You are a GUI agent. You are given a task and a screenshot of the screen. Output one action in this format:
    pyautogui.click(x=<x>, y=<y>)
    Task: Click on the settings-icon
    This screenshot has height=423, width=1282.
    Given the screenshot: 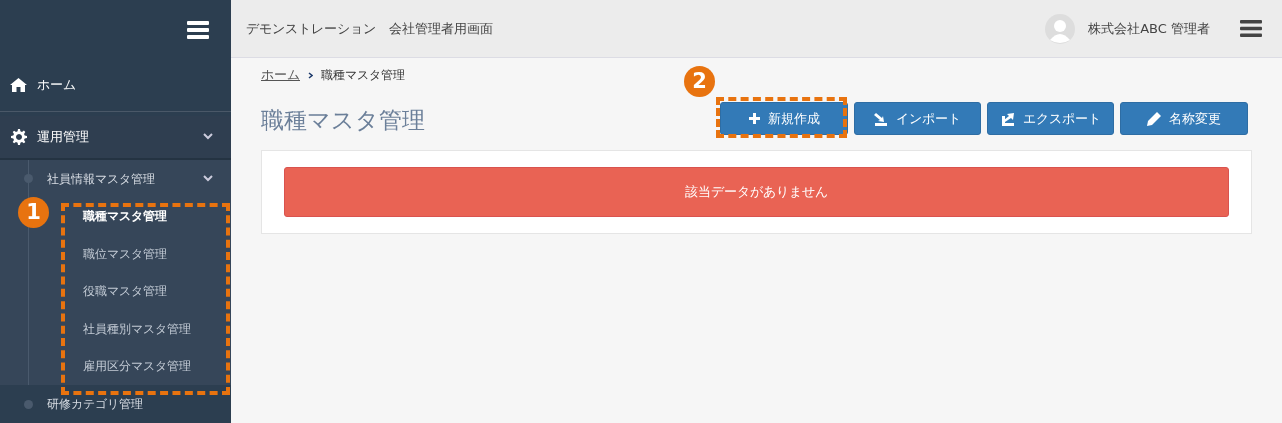 What is the action you would take?
    pyautogui.click(x=18, y=136)
    